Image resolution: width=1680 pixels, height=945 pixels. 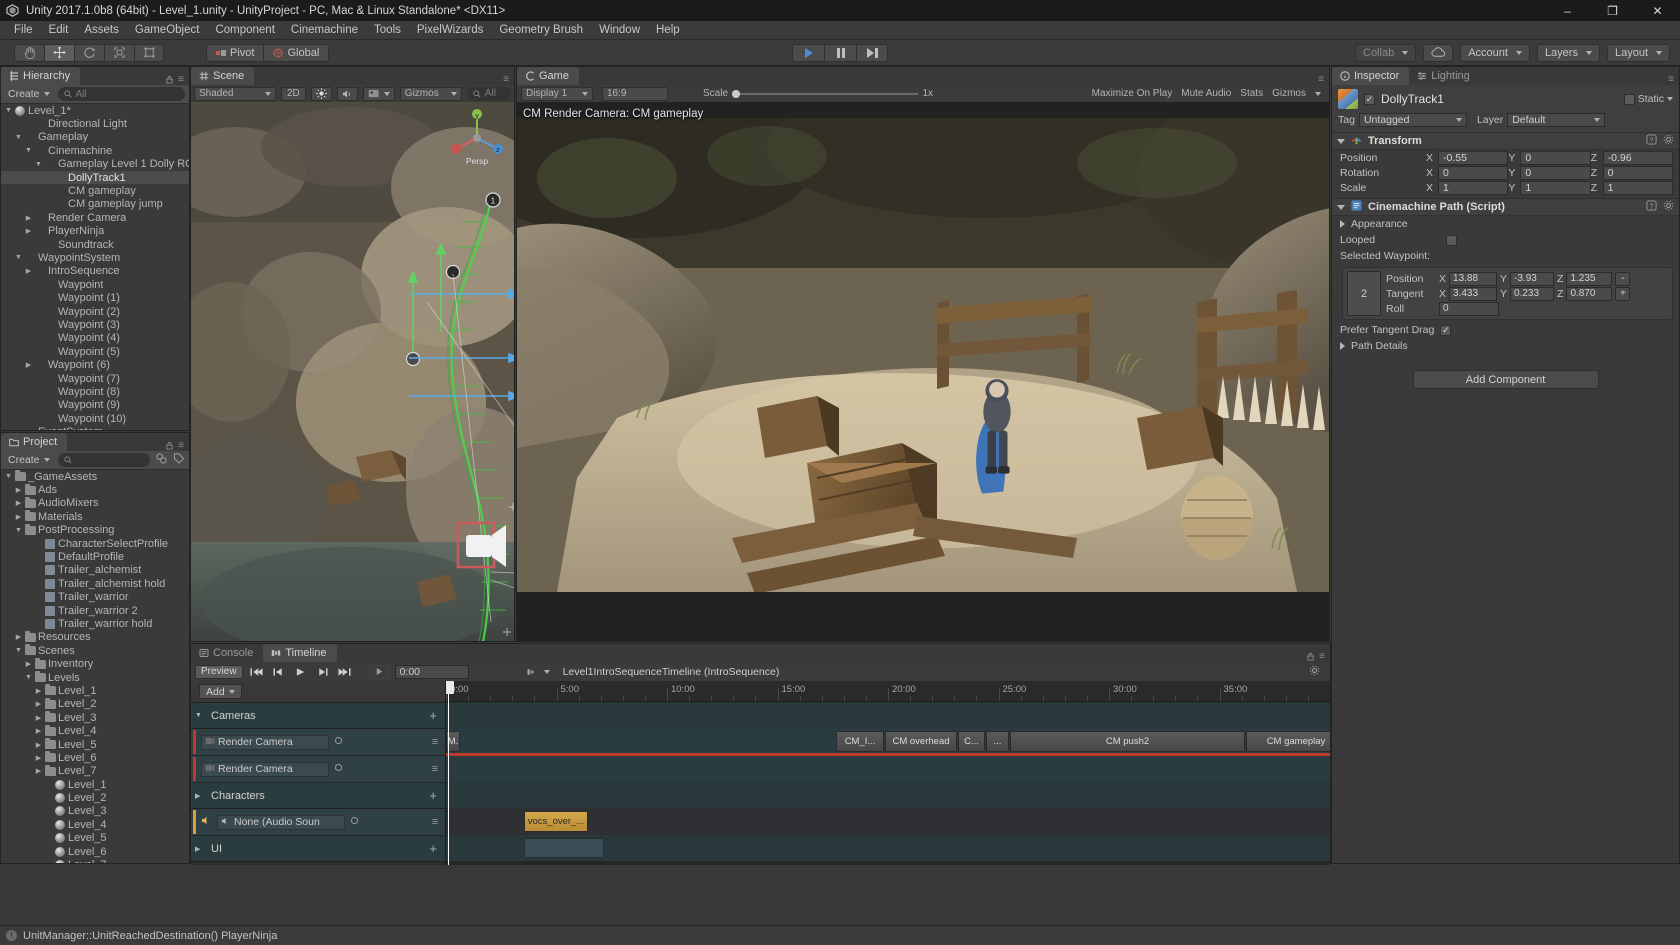 I want to click on timeline-time-field: 0:00, so click(x=431, y=671).